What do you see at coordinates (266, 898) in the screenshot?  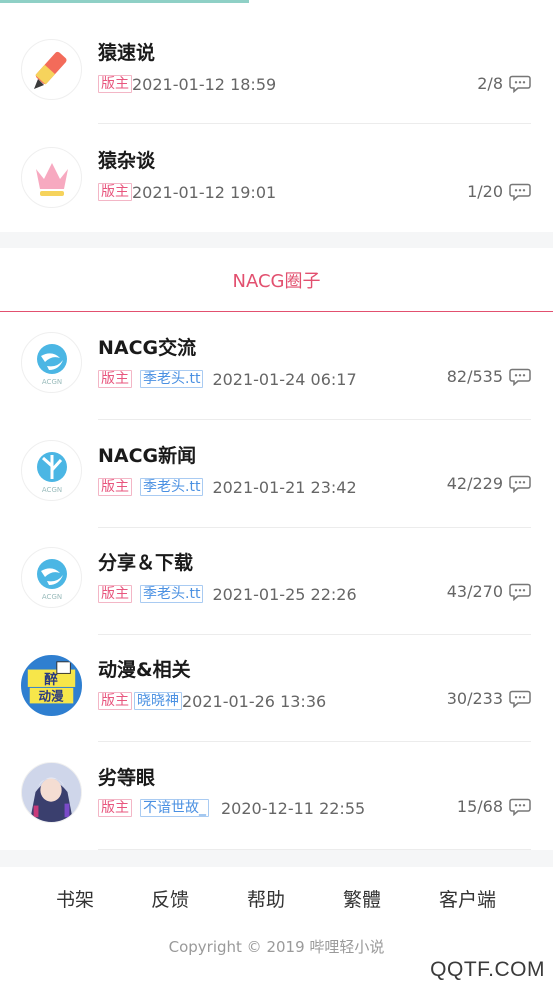 I see `footer-link-help: 帮助` at bounding box center [266, 898].